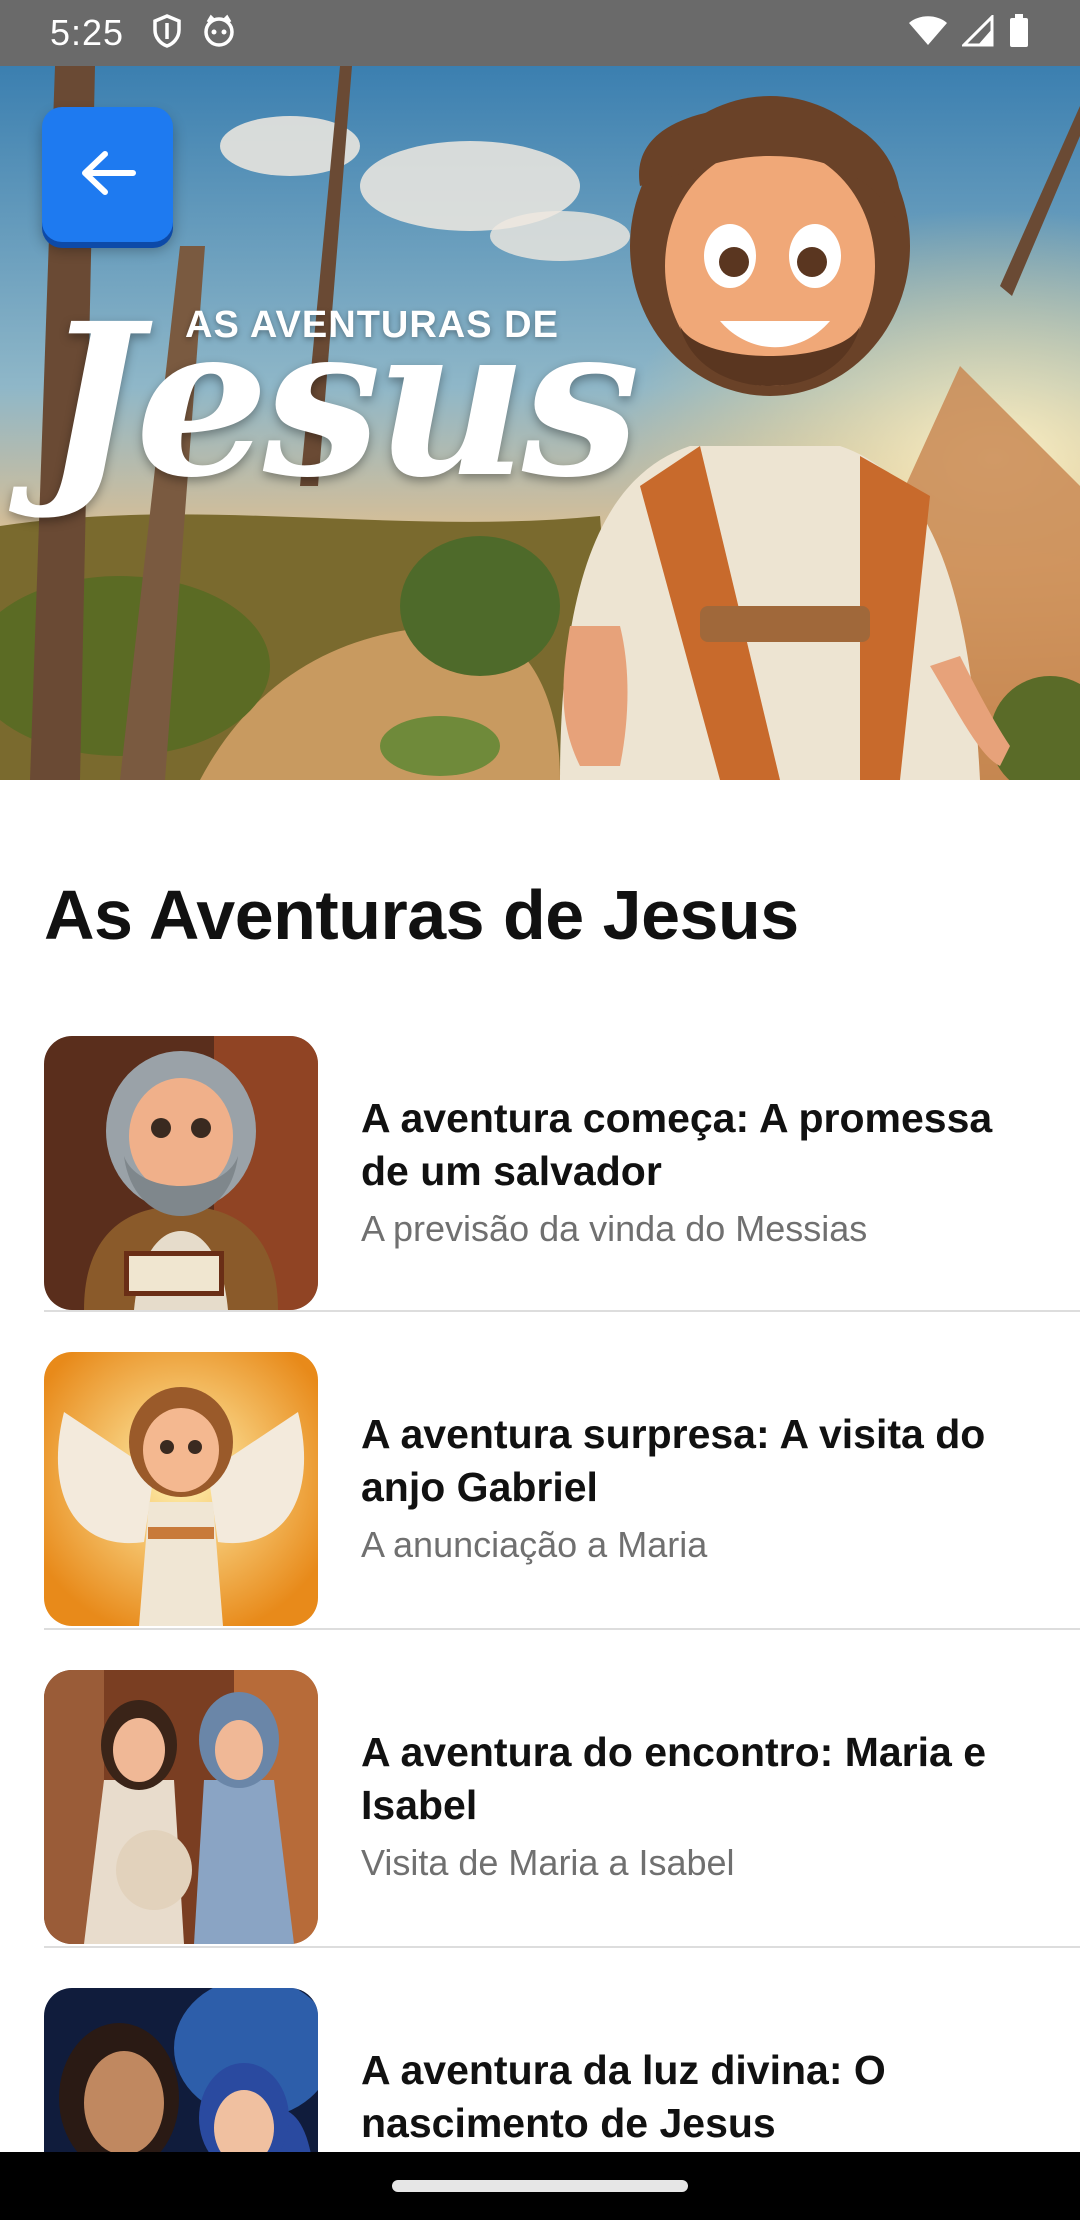 This screenshot has width=1080, height=2220. I want to click on episode-subtitle: A previsão da vinda do Messias, so click(614, 1228).